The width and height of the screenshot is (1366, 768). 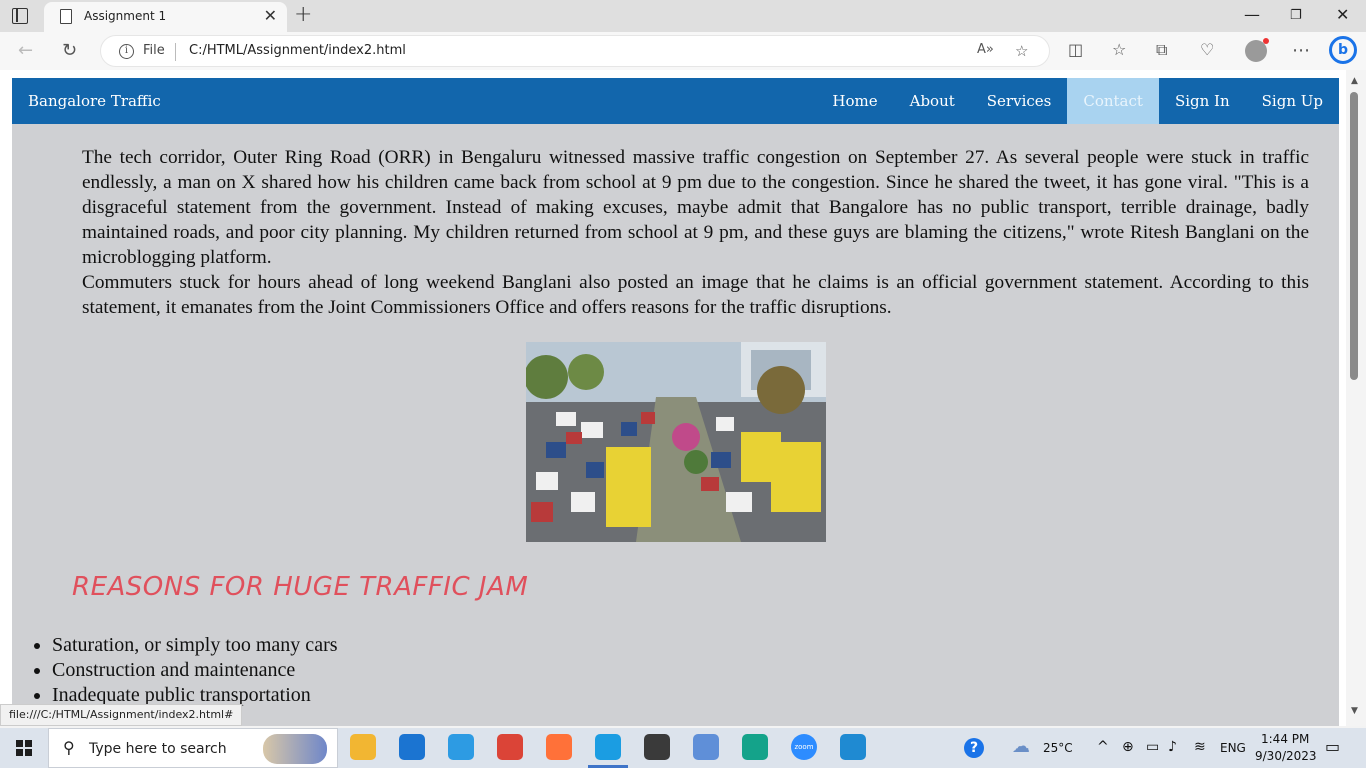 What do you see at coordinates (412, 747) in the screenshot?
I see `mail-icon` at bounding box center [412, 747].